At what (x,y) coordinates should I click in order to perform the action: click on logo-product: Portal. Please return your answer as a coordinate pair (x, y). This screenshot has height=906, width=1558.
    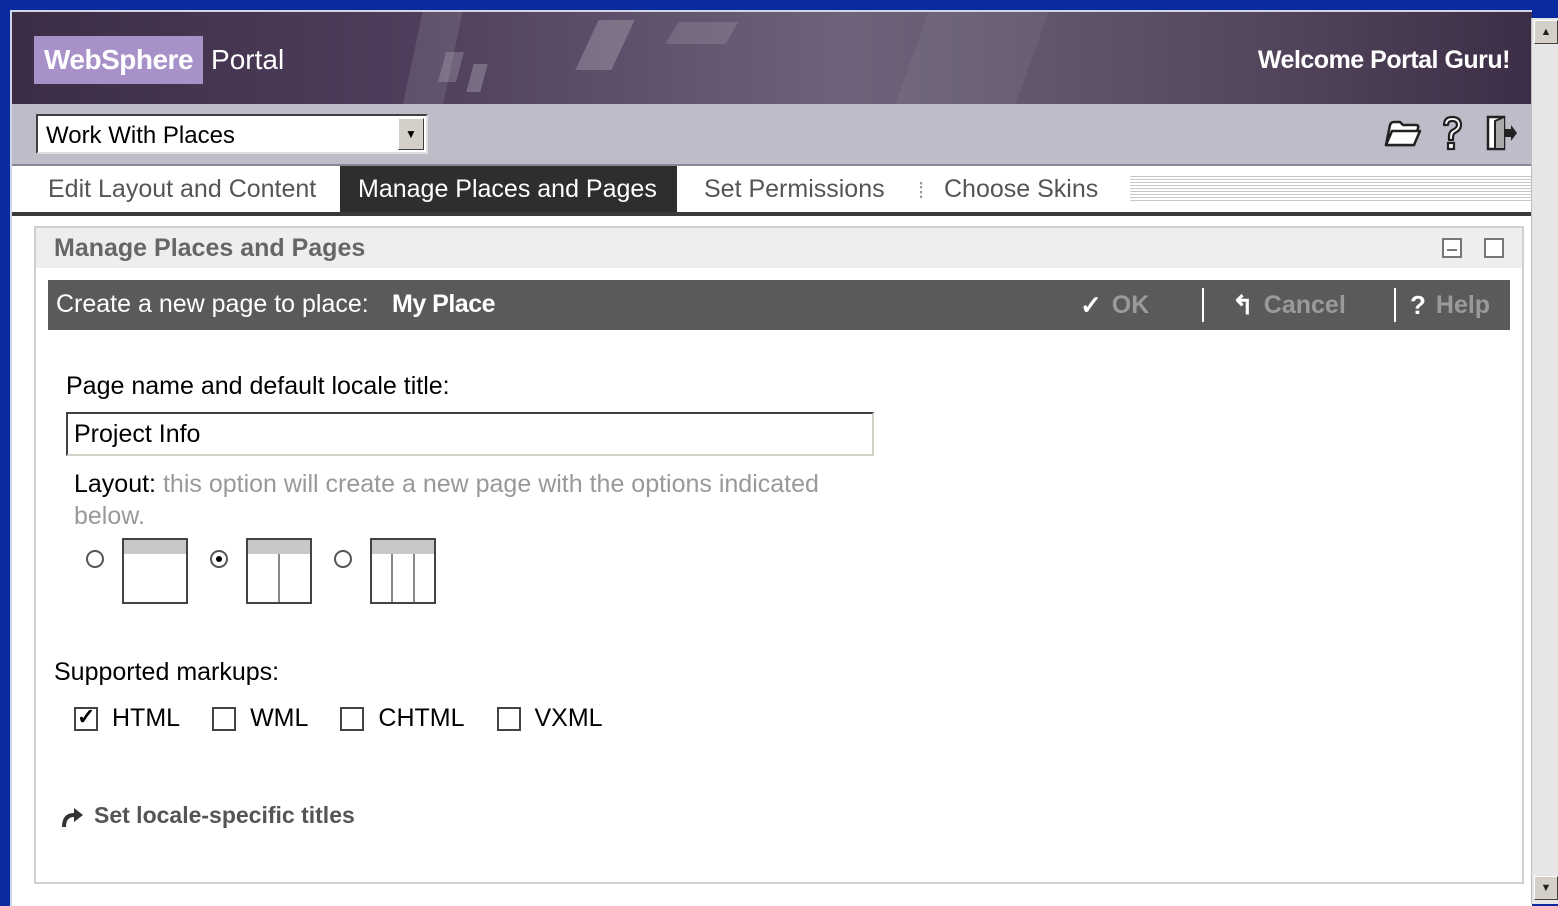
    Looking at the image, I should click on (248, 59).